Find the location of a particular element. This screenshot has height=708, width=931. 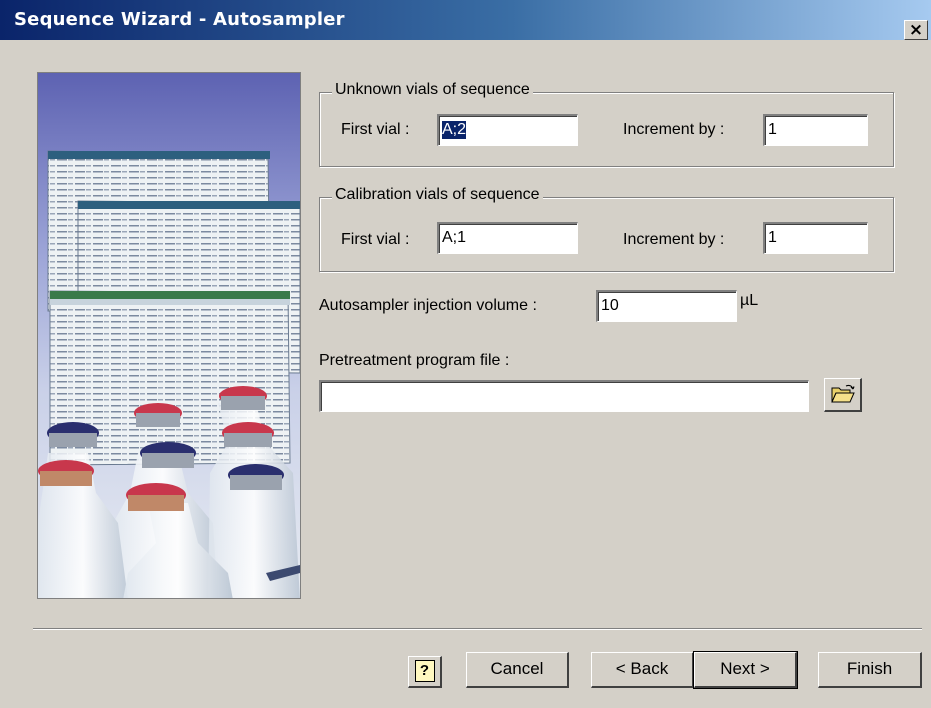

injection-volume-value: 10 is located at coordinates (610, 305).